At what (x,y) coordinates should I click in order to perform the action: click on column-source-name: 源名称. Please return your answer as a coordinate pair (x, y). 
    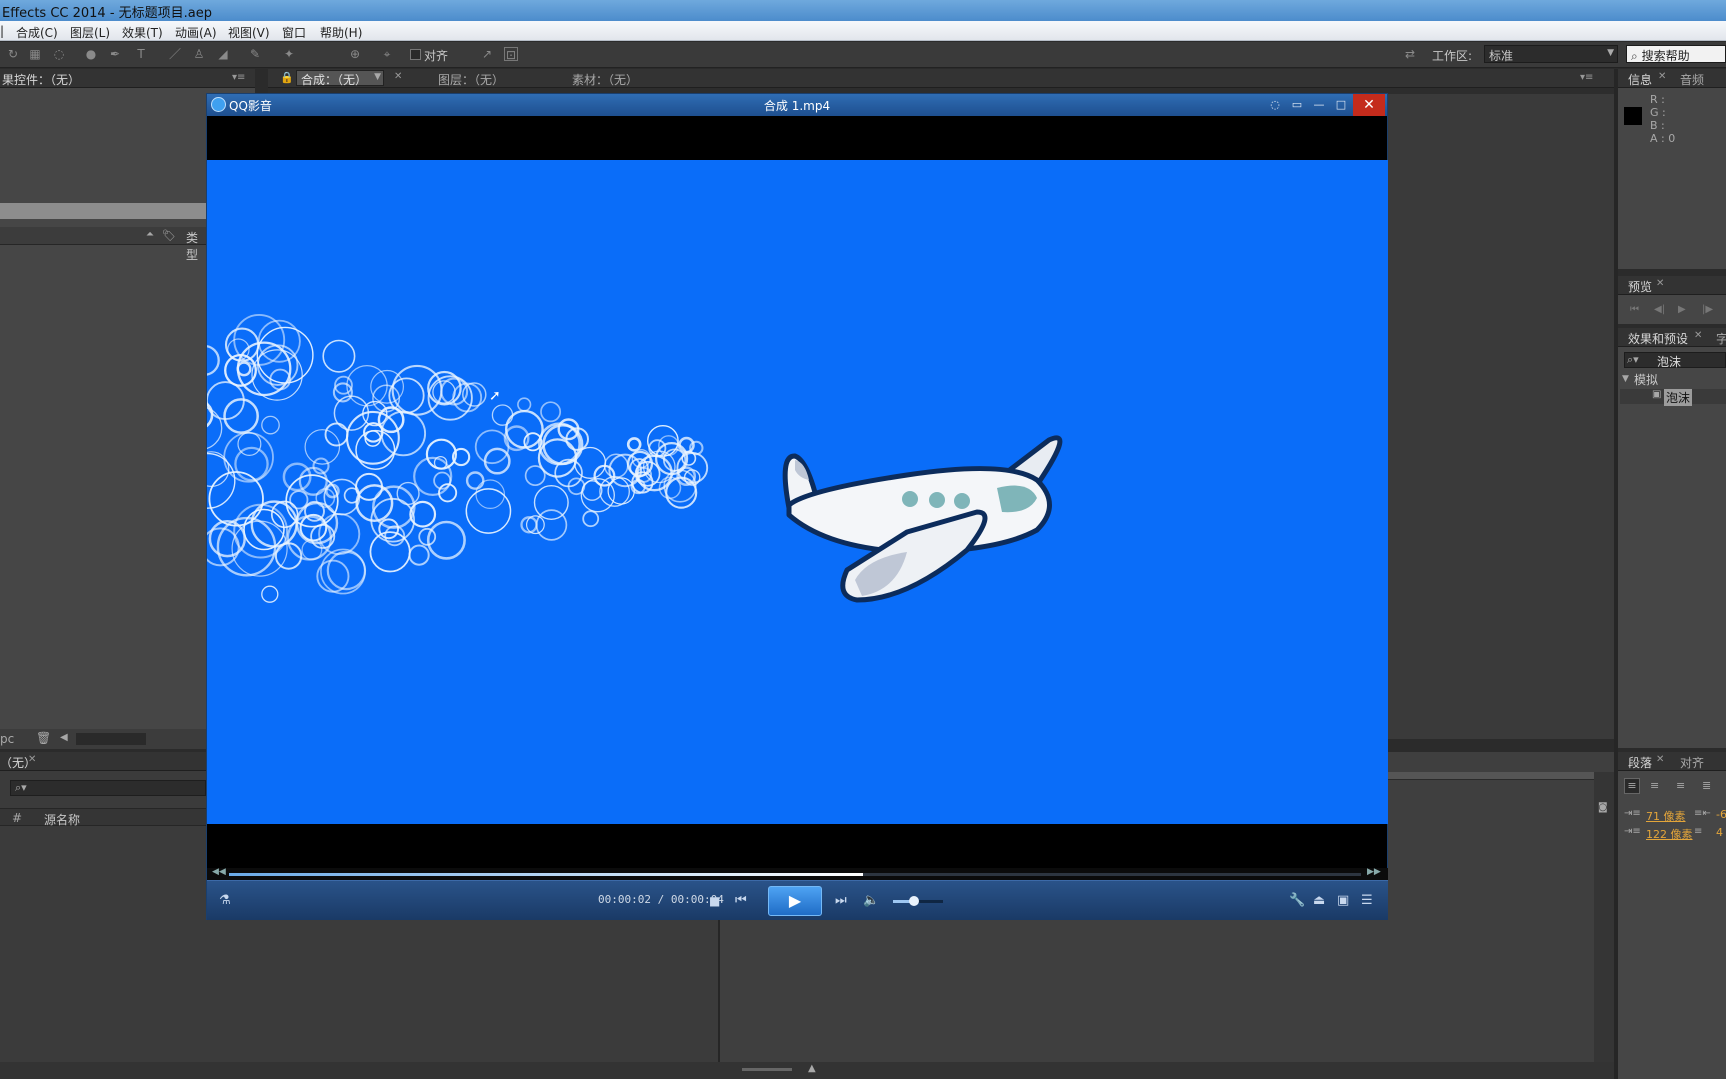
    Looking at the image, I should click on (62, 819).